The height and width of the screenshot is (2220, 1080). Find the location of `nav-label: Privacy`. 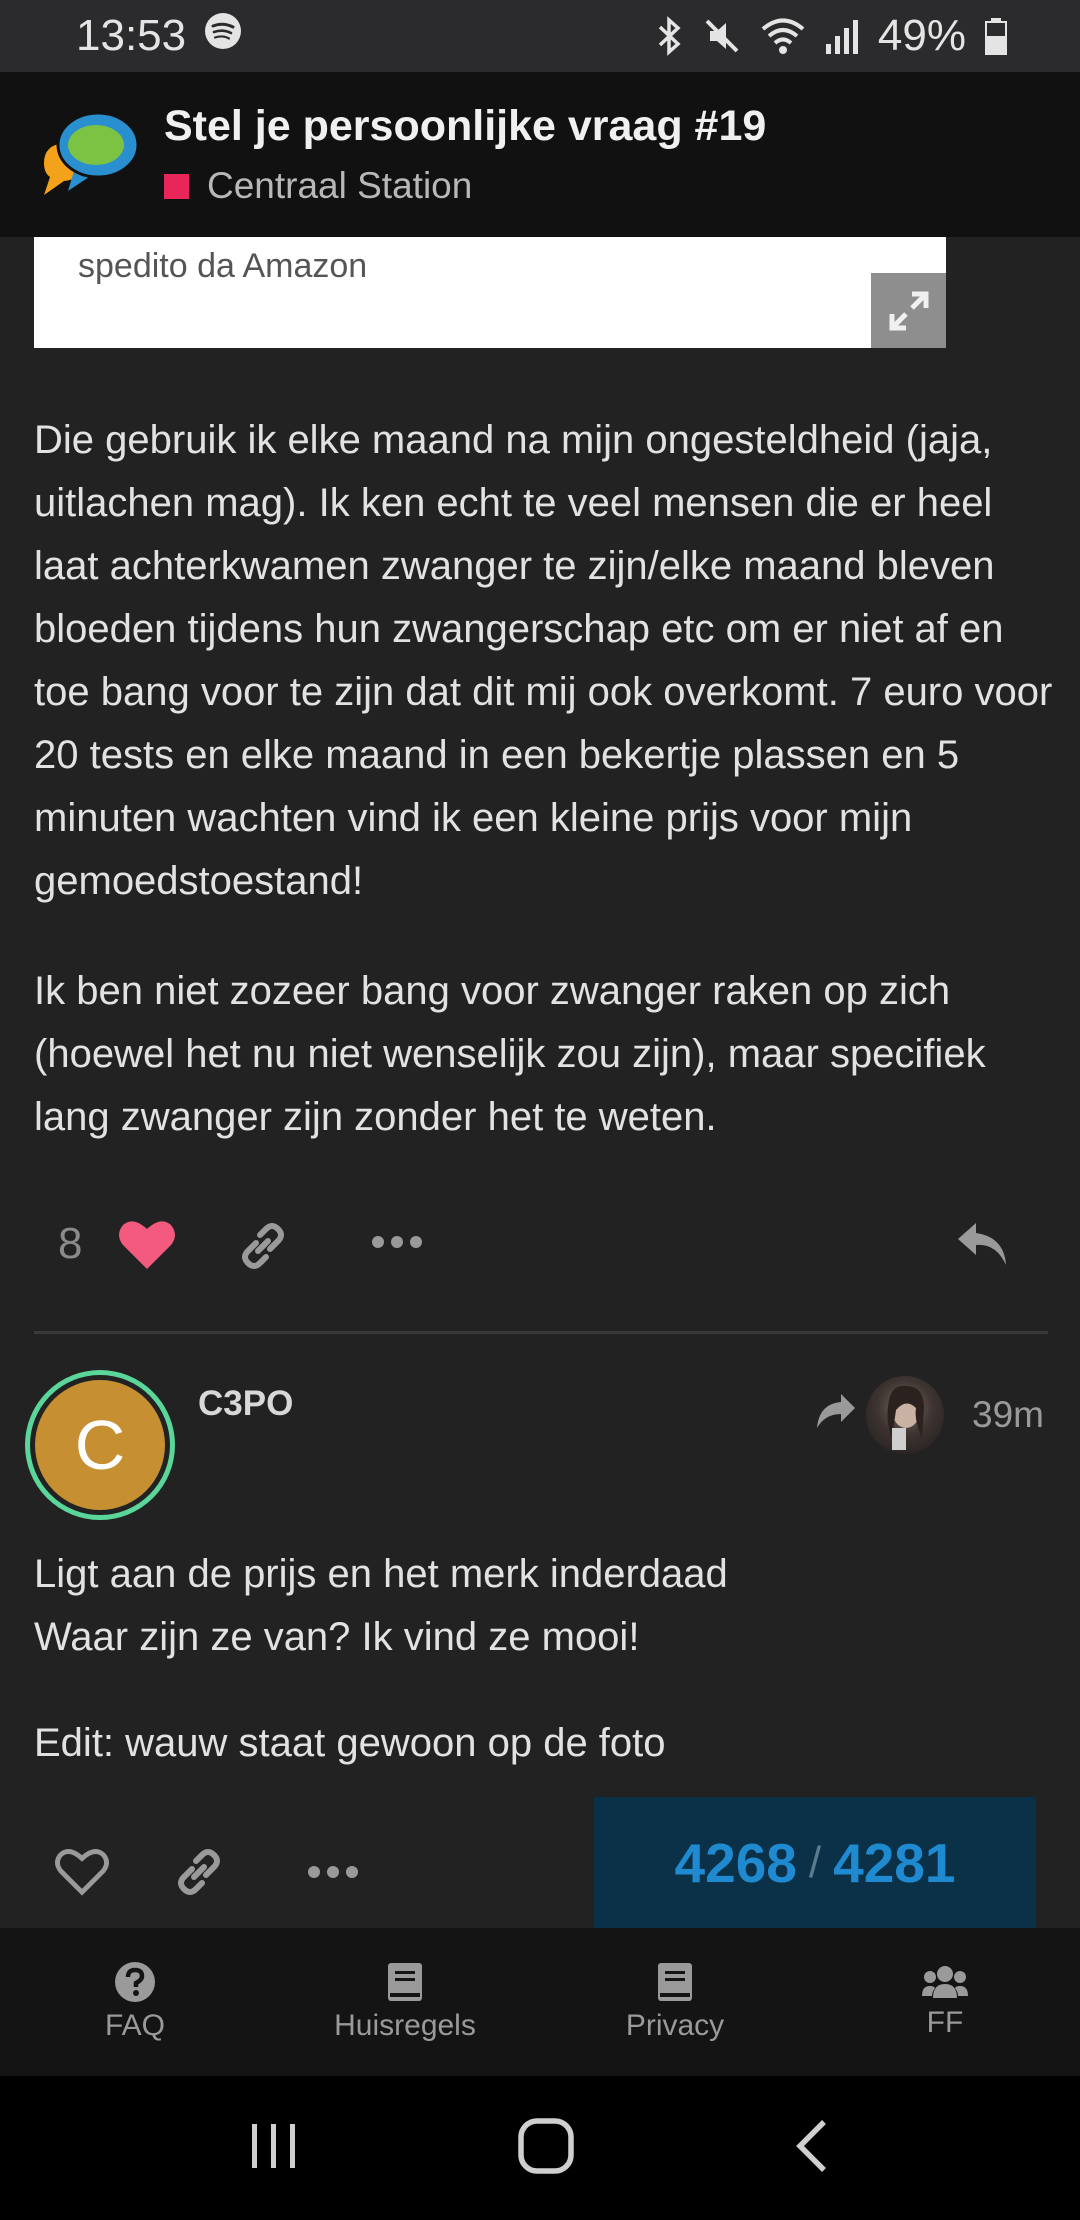

nav-label: Privacy is located at coordinates (675, 2025).